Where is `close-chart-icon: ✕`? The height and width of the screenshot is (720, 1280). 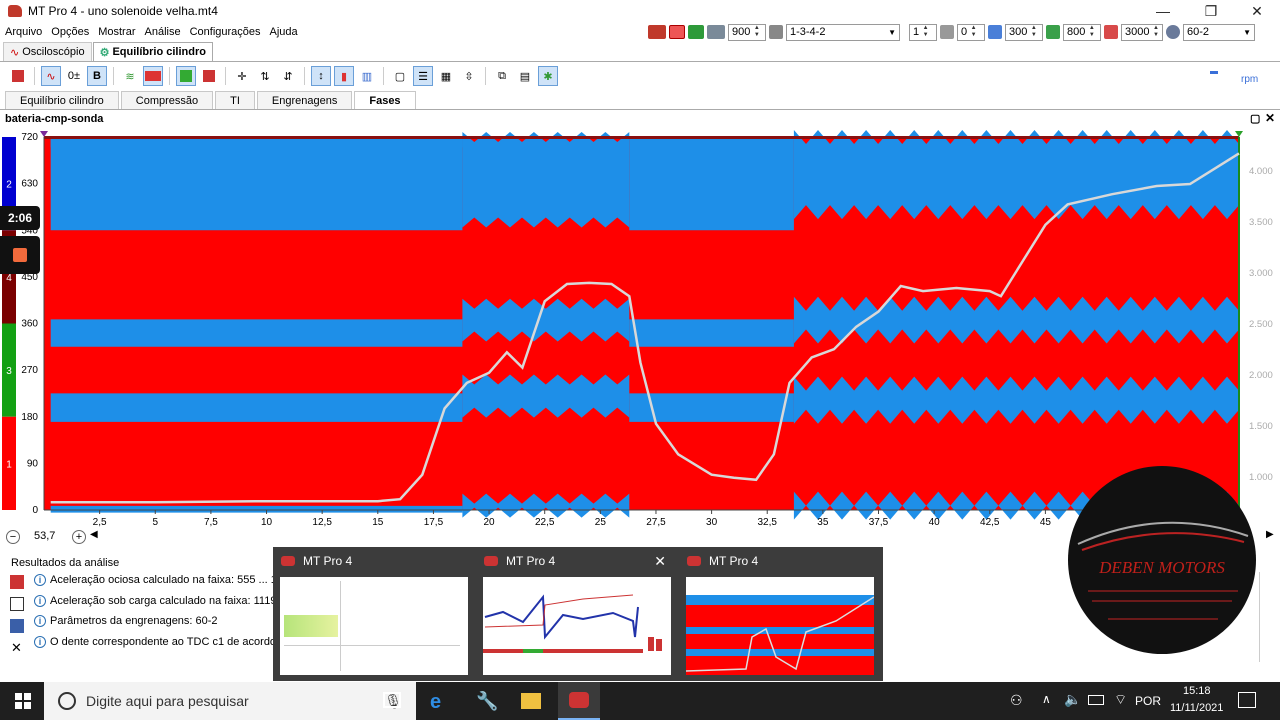
close-chart-icon: ✕ is located at coordinates (1270, 118).